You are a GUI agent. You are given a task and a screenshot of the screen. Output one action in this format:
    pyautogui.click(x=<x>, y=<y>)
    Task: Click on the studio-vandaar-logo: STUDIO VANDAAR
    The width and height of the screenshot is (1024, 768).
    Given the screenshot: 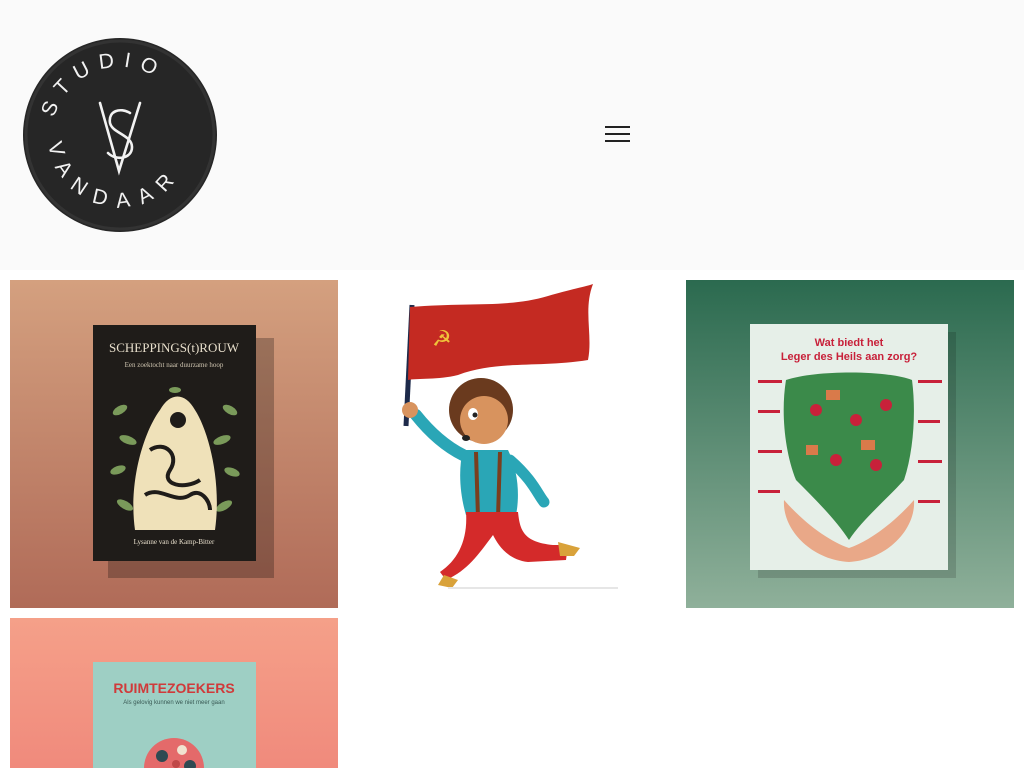 What is the action you would take?
    pyautogui.click(x=120, y=135)
    